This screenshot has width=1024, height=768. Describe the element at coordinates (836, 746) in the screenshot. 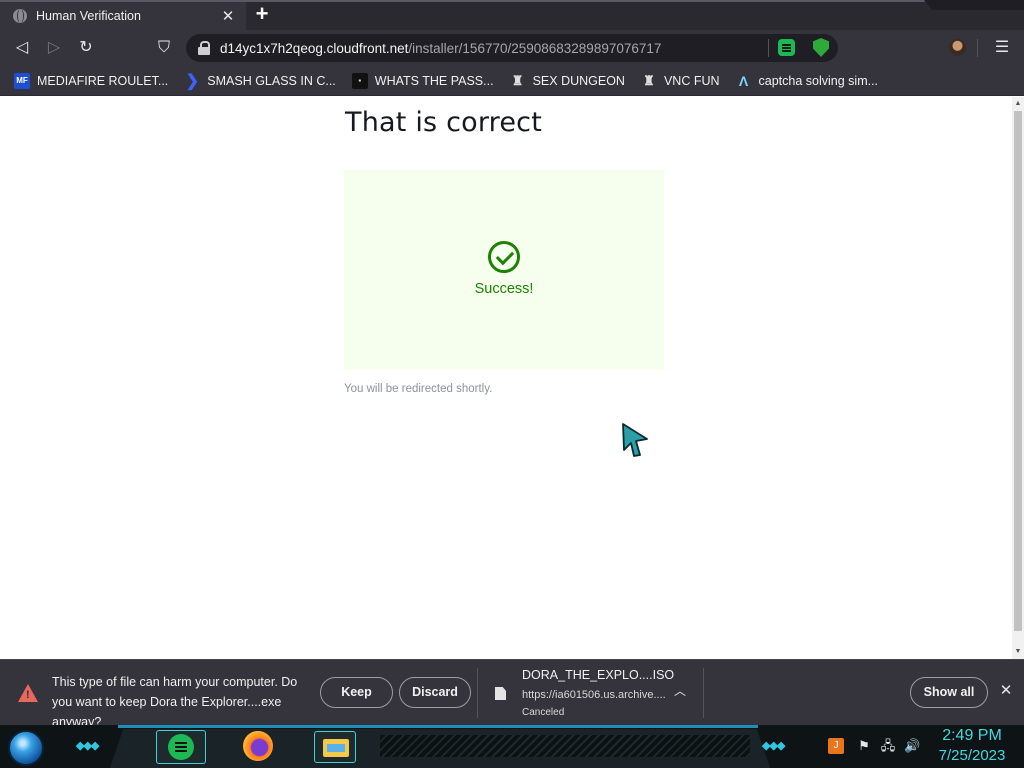

I see `java-tray-icon: J` at that location.